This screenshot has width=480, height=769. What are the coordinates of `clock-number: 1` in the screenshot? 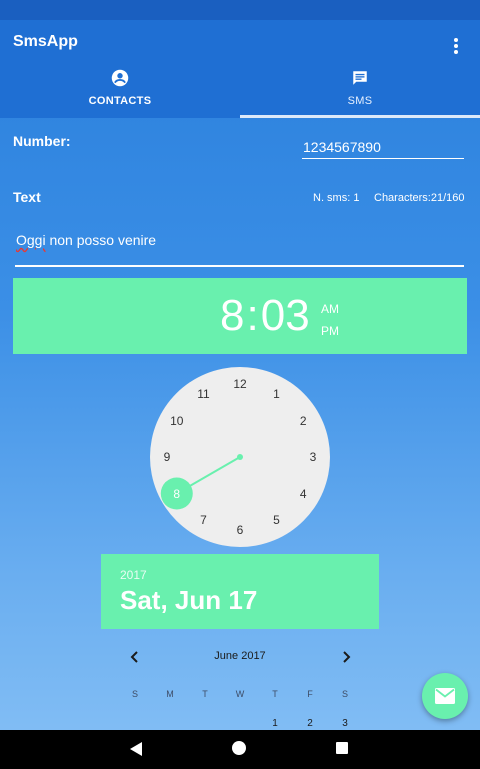 It's located at (277, 394).